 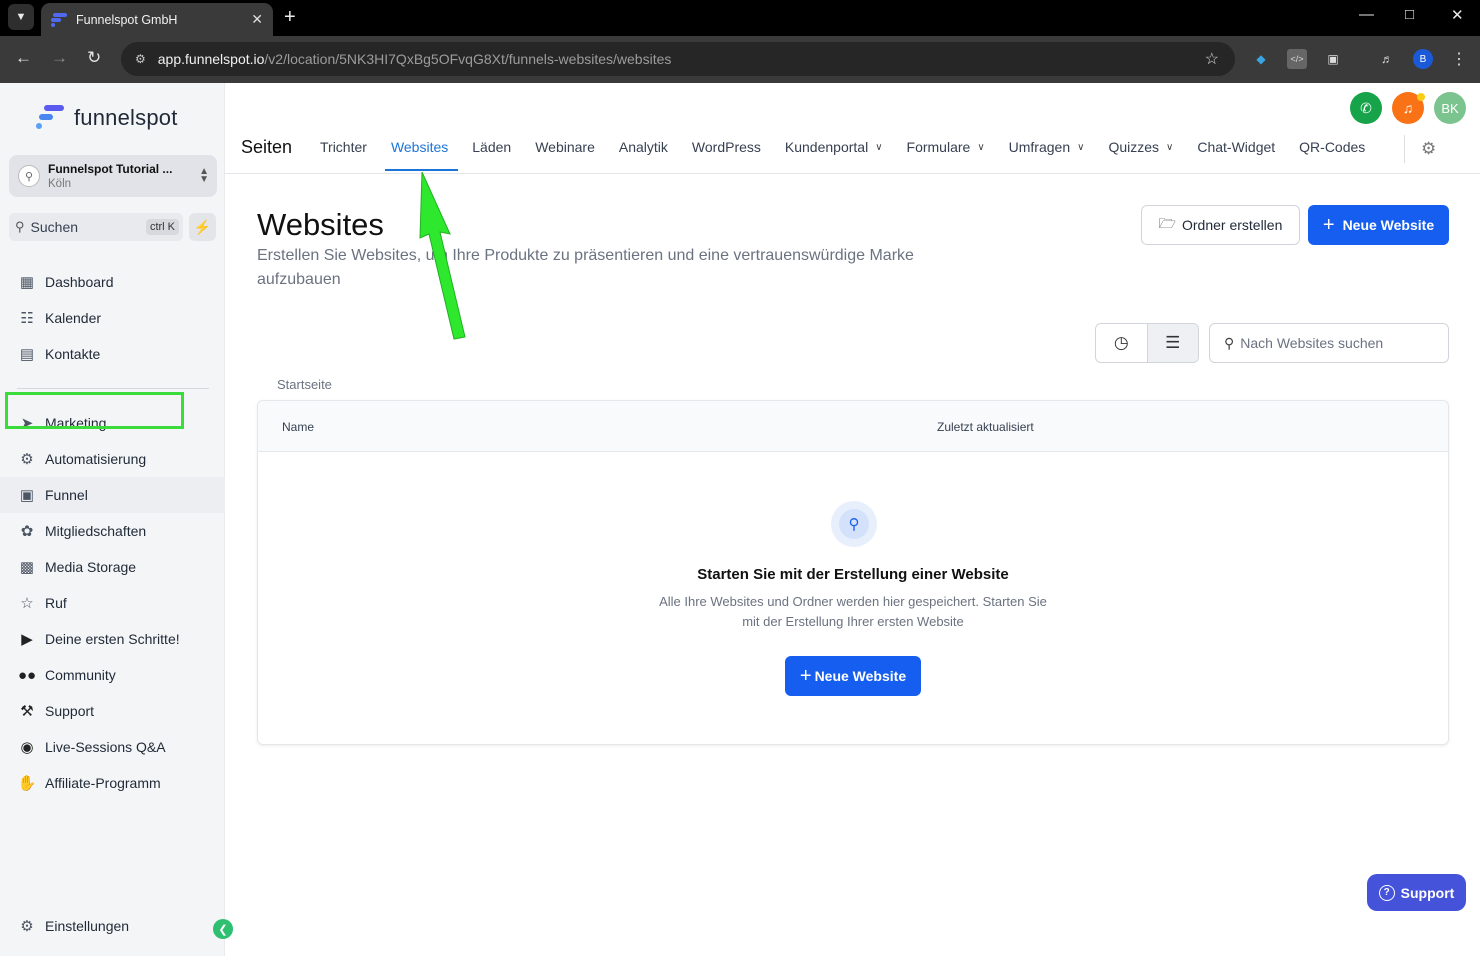 What do you see at coordinates (27, 675) in the screenshot?
I see `users-icon: ●●` at bounding box center [27, 675].